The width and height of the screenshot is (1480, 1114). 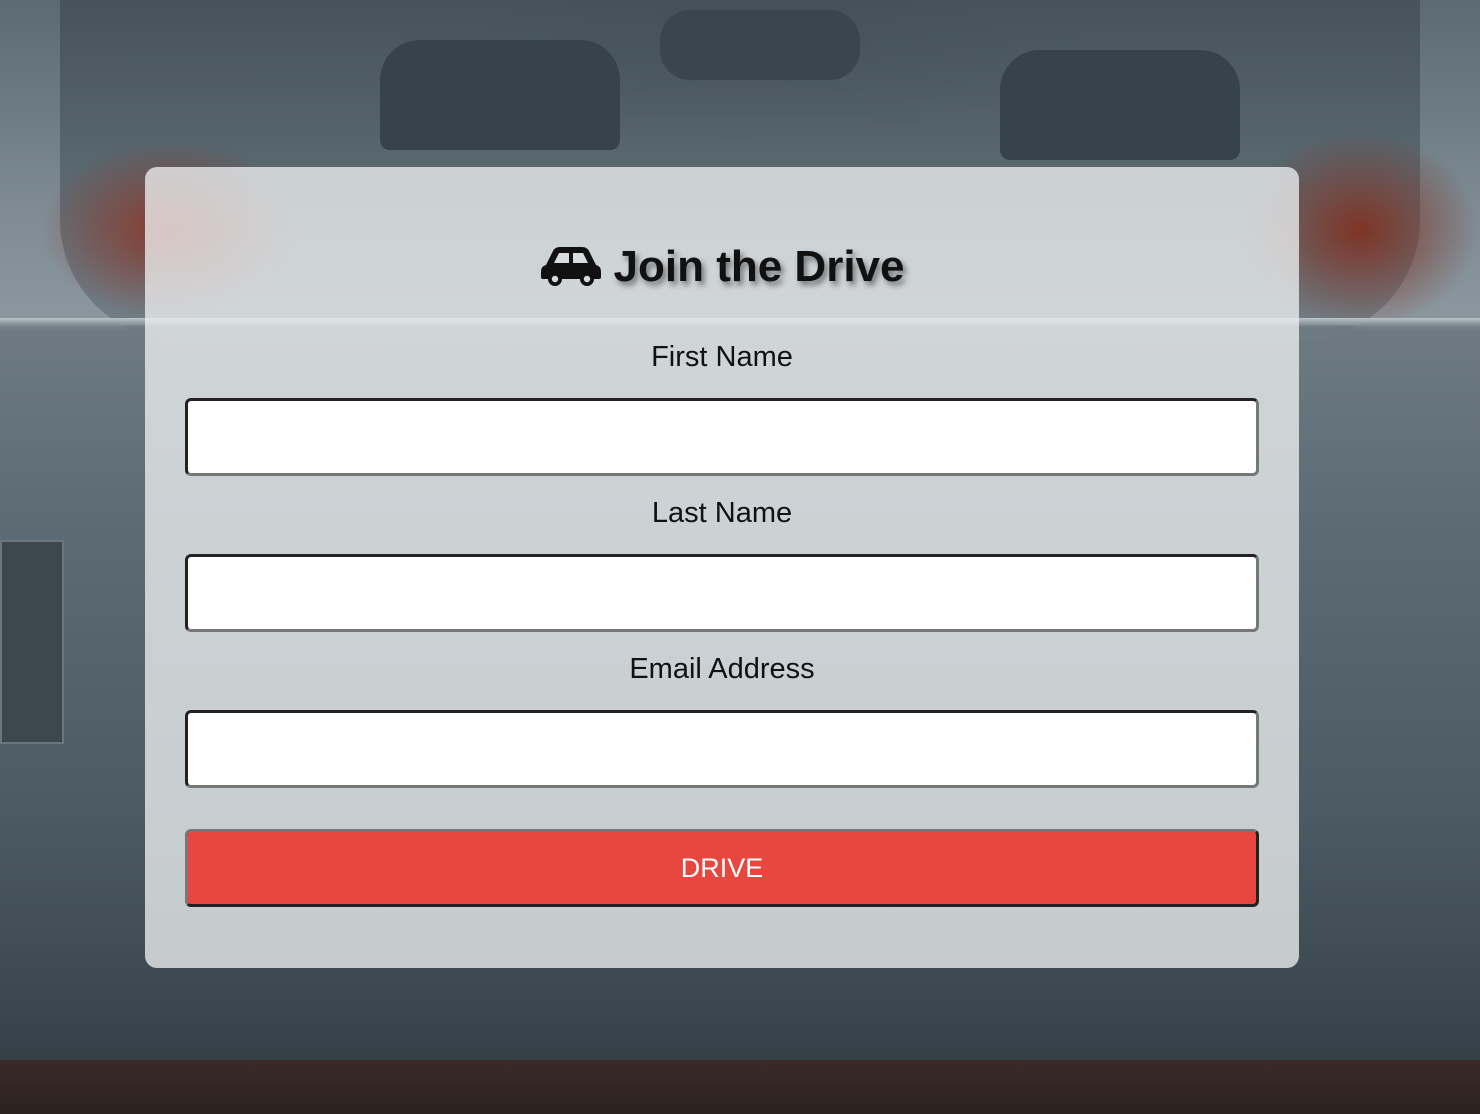 I want to click on last-name-input, so click(x=722, y=593).